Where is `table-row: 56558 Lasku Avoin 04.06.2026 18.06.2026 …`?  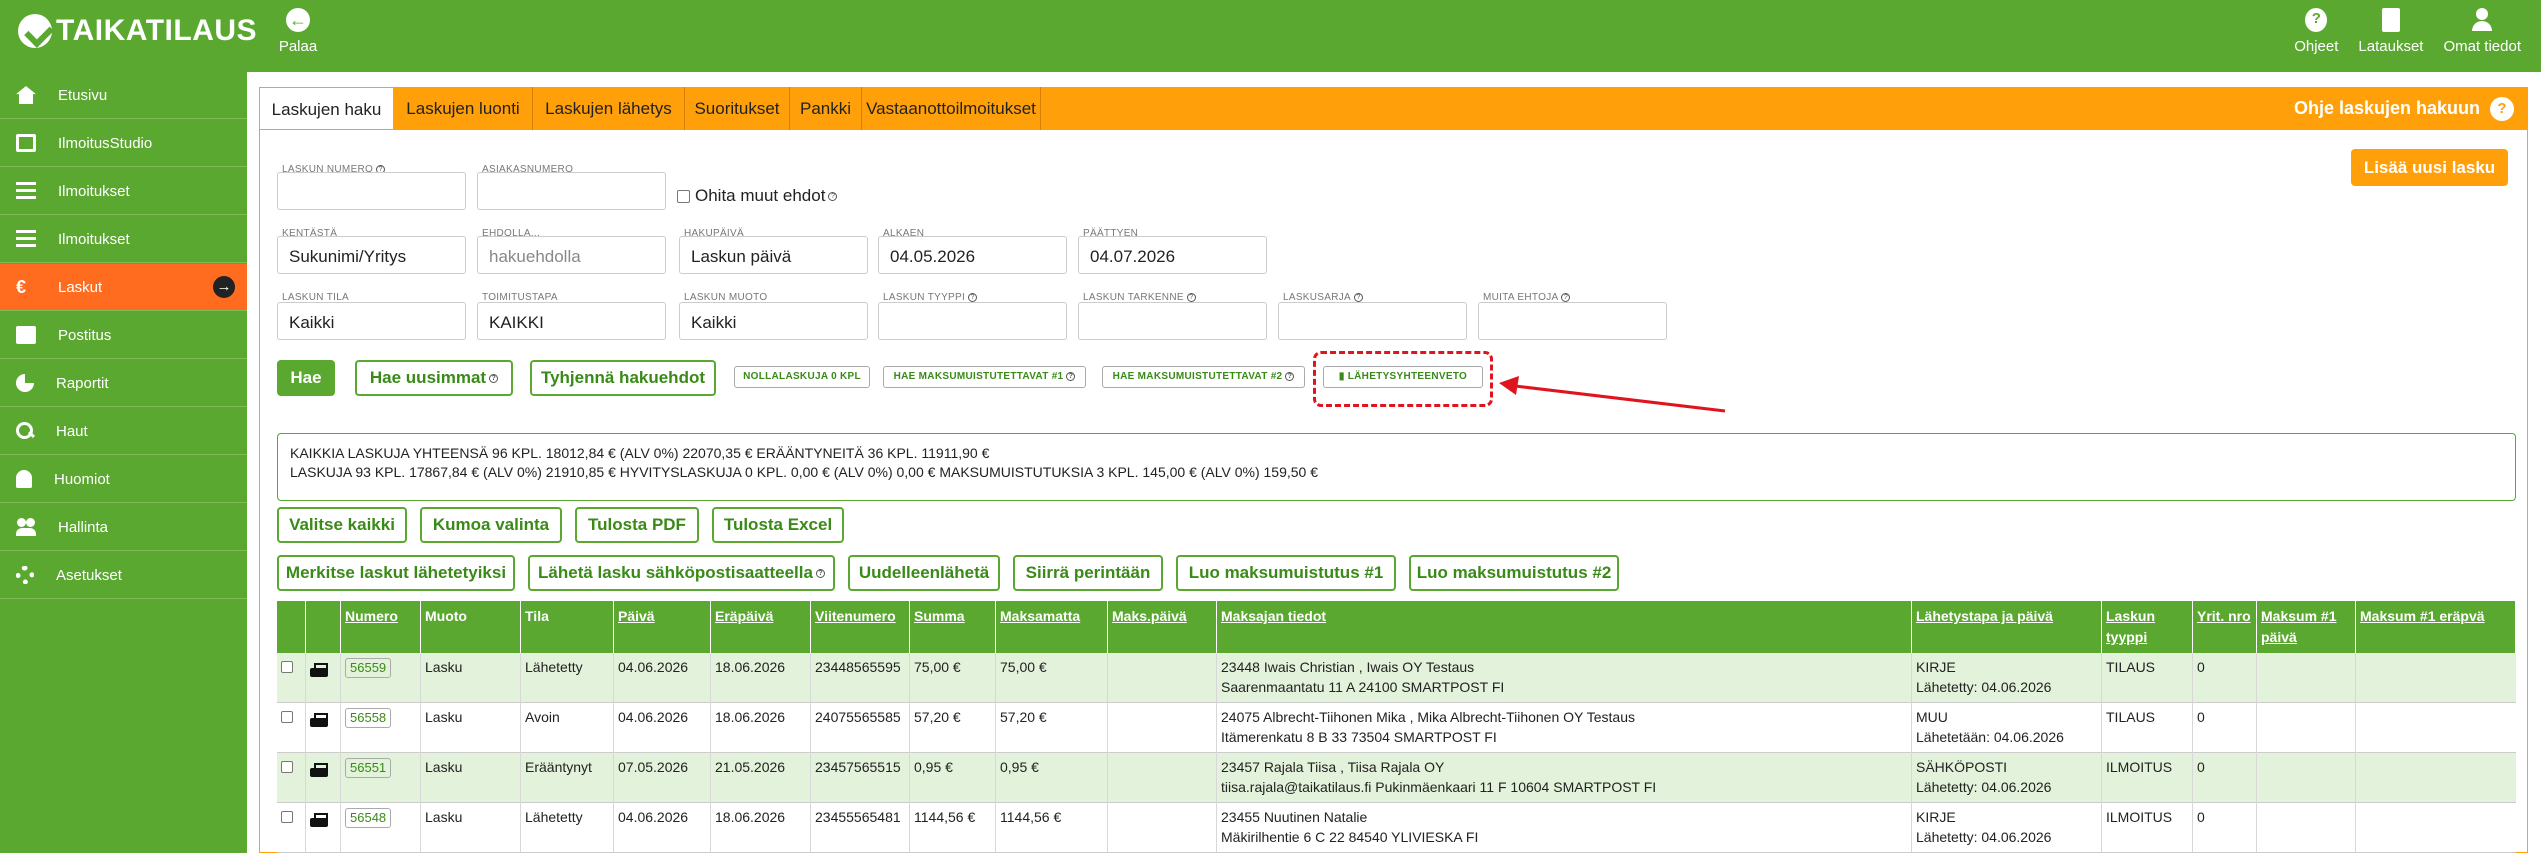 table-row: 56558 Lasku Avoin 04.06.2026 18.06.2026 … is located at coordinates (1396, 728).